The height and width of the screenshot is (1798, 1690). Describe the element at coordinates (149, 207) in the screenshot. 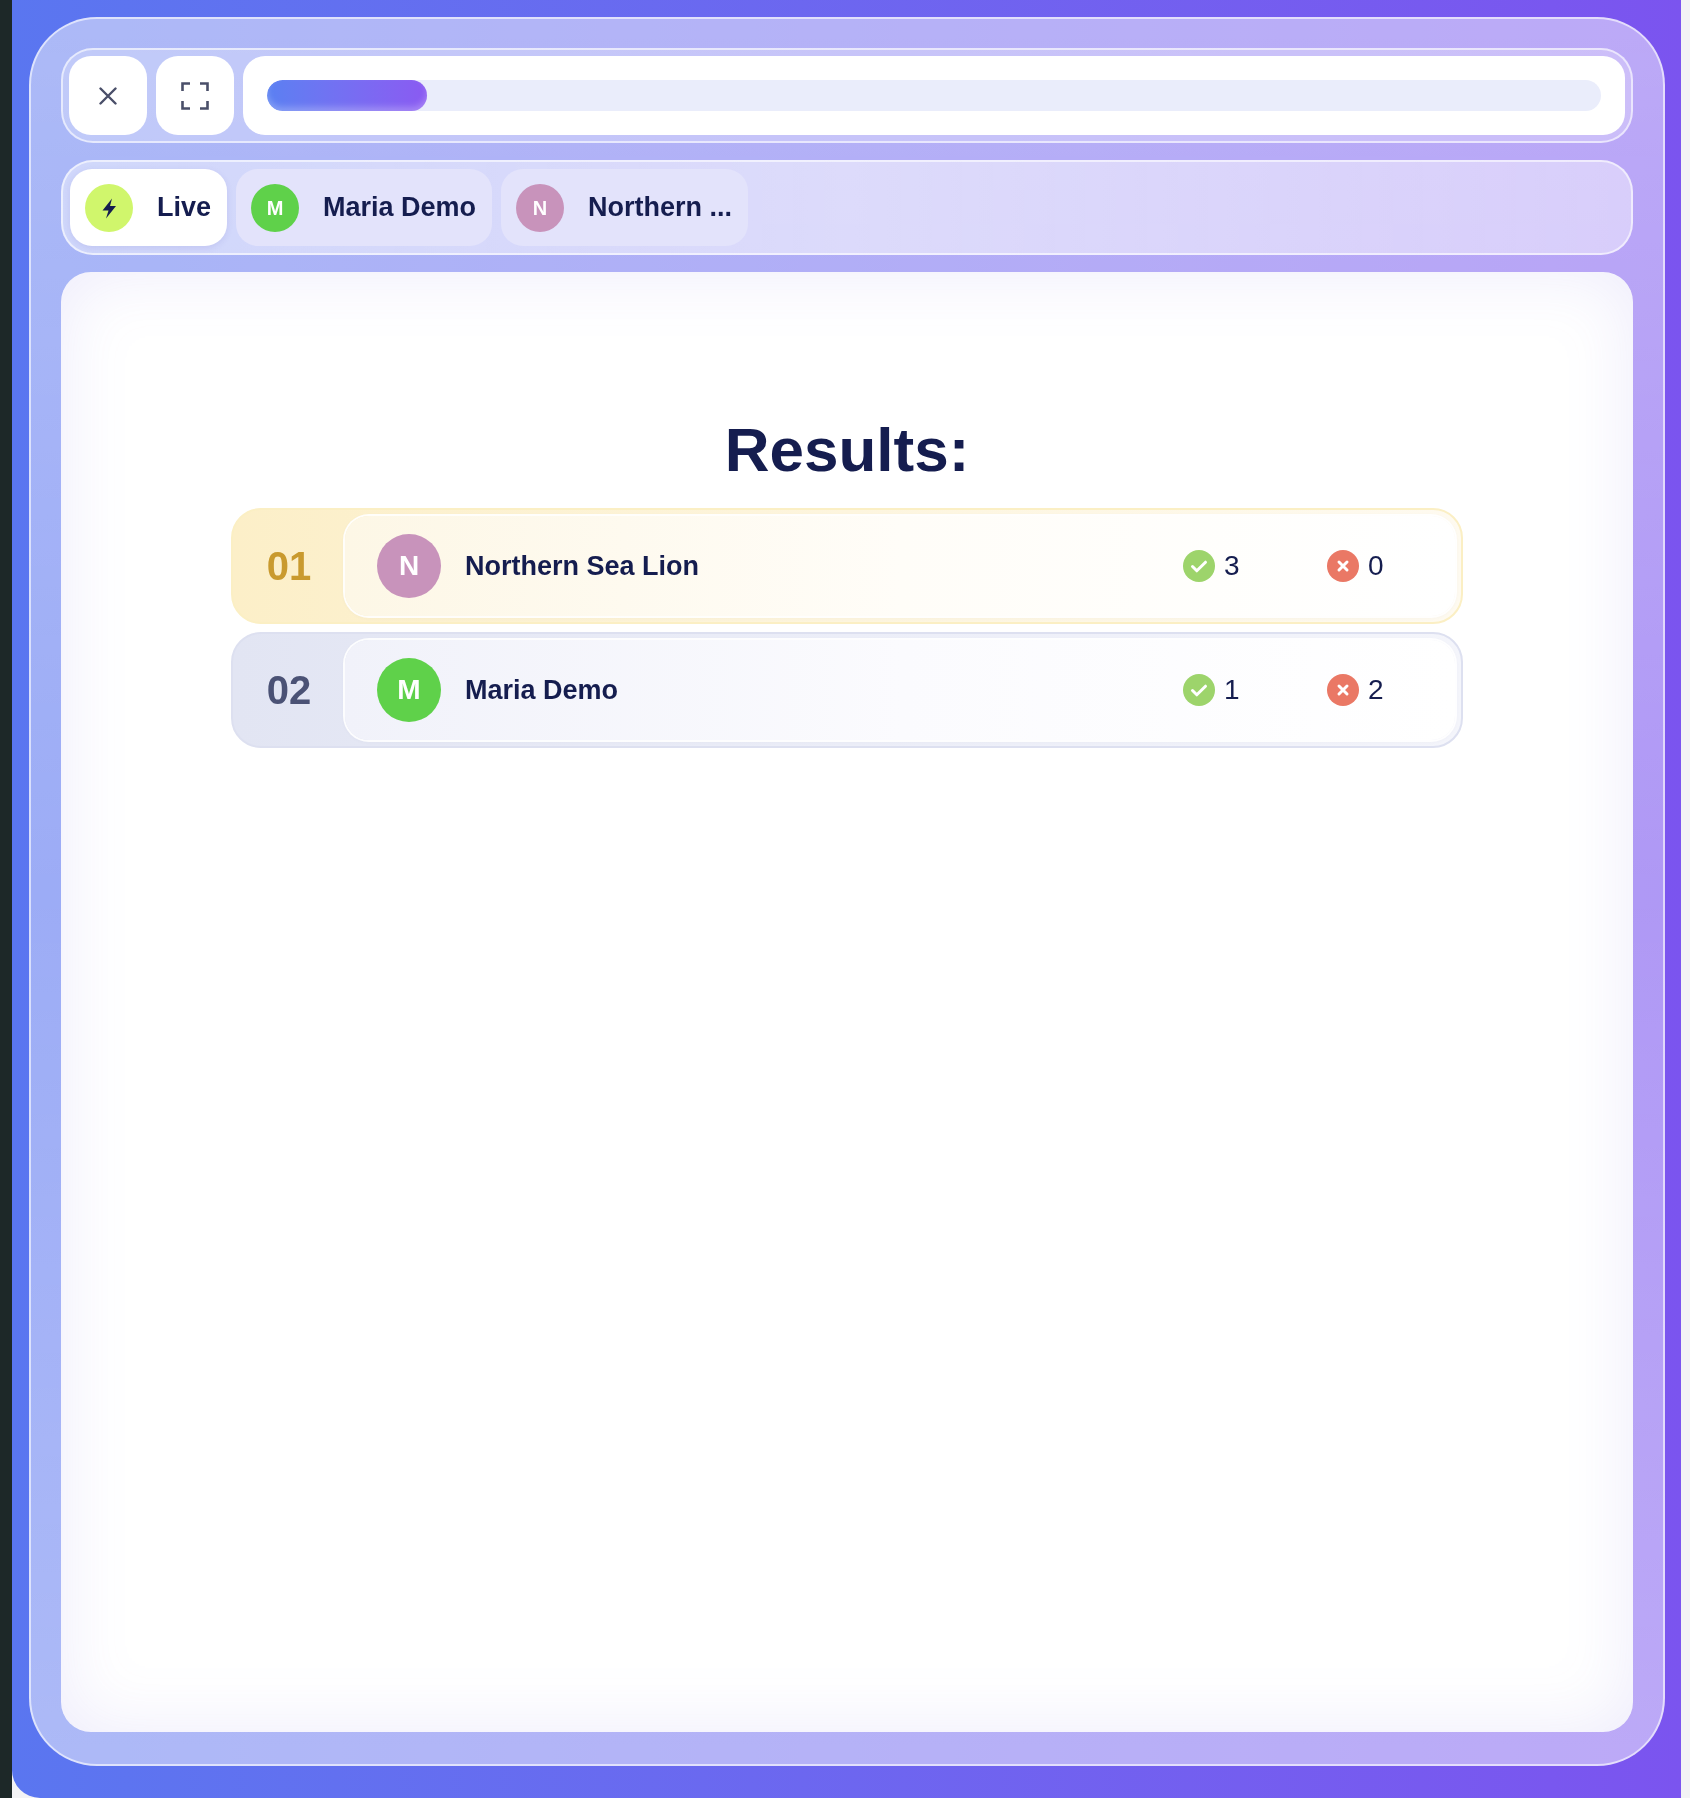

I see `tab: Live` at that location.